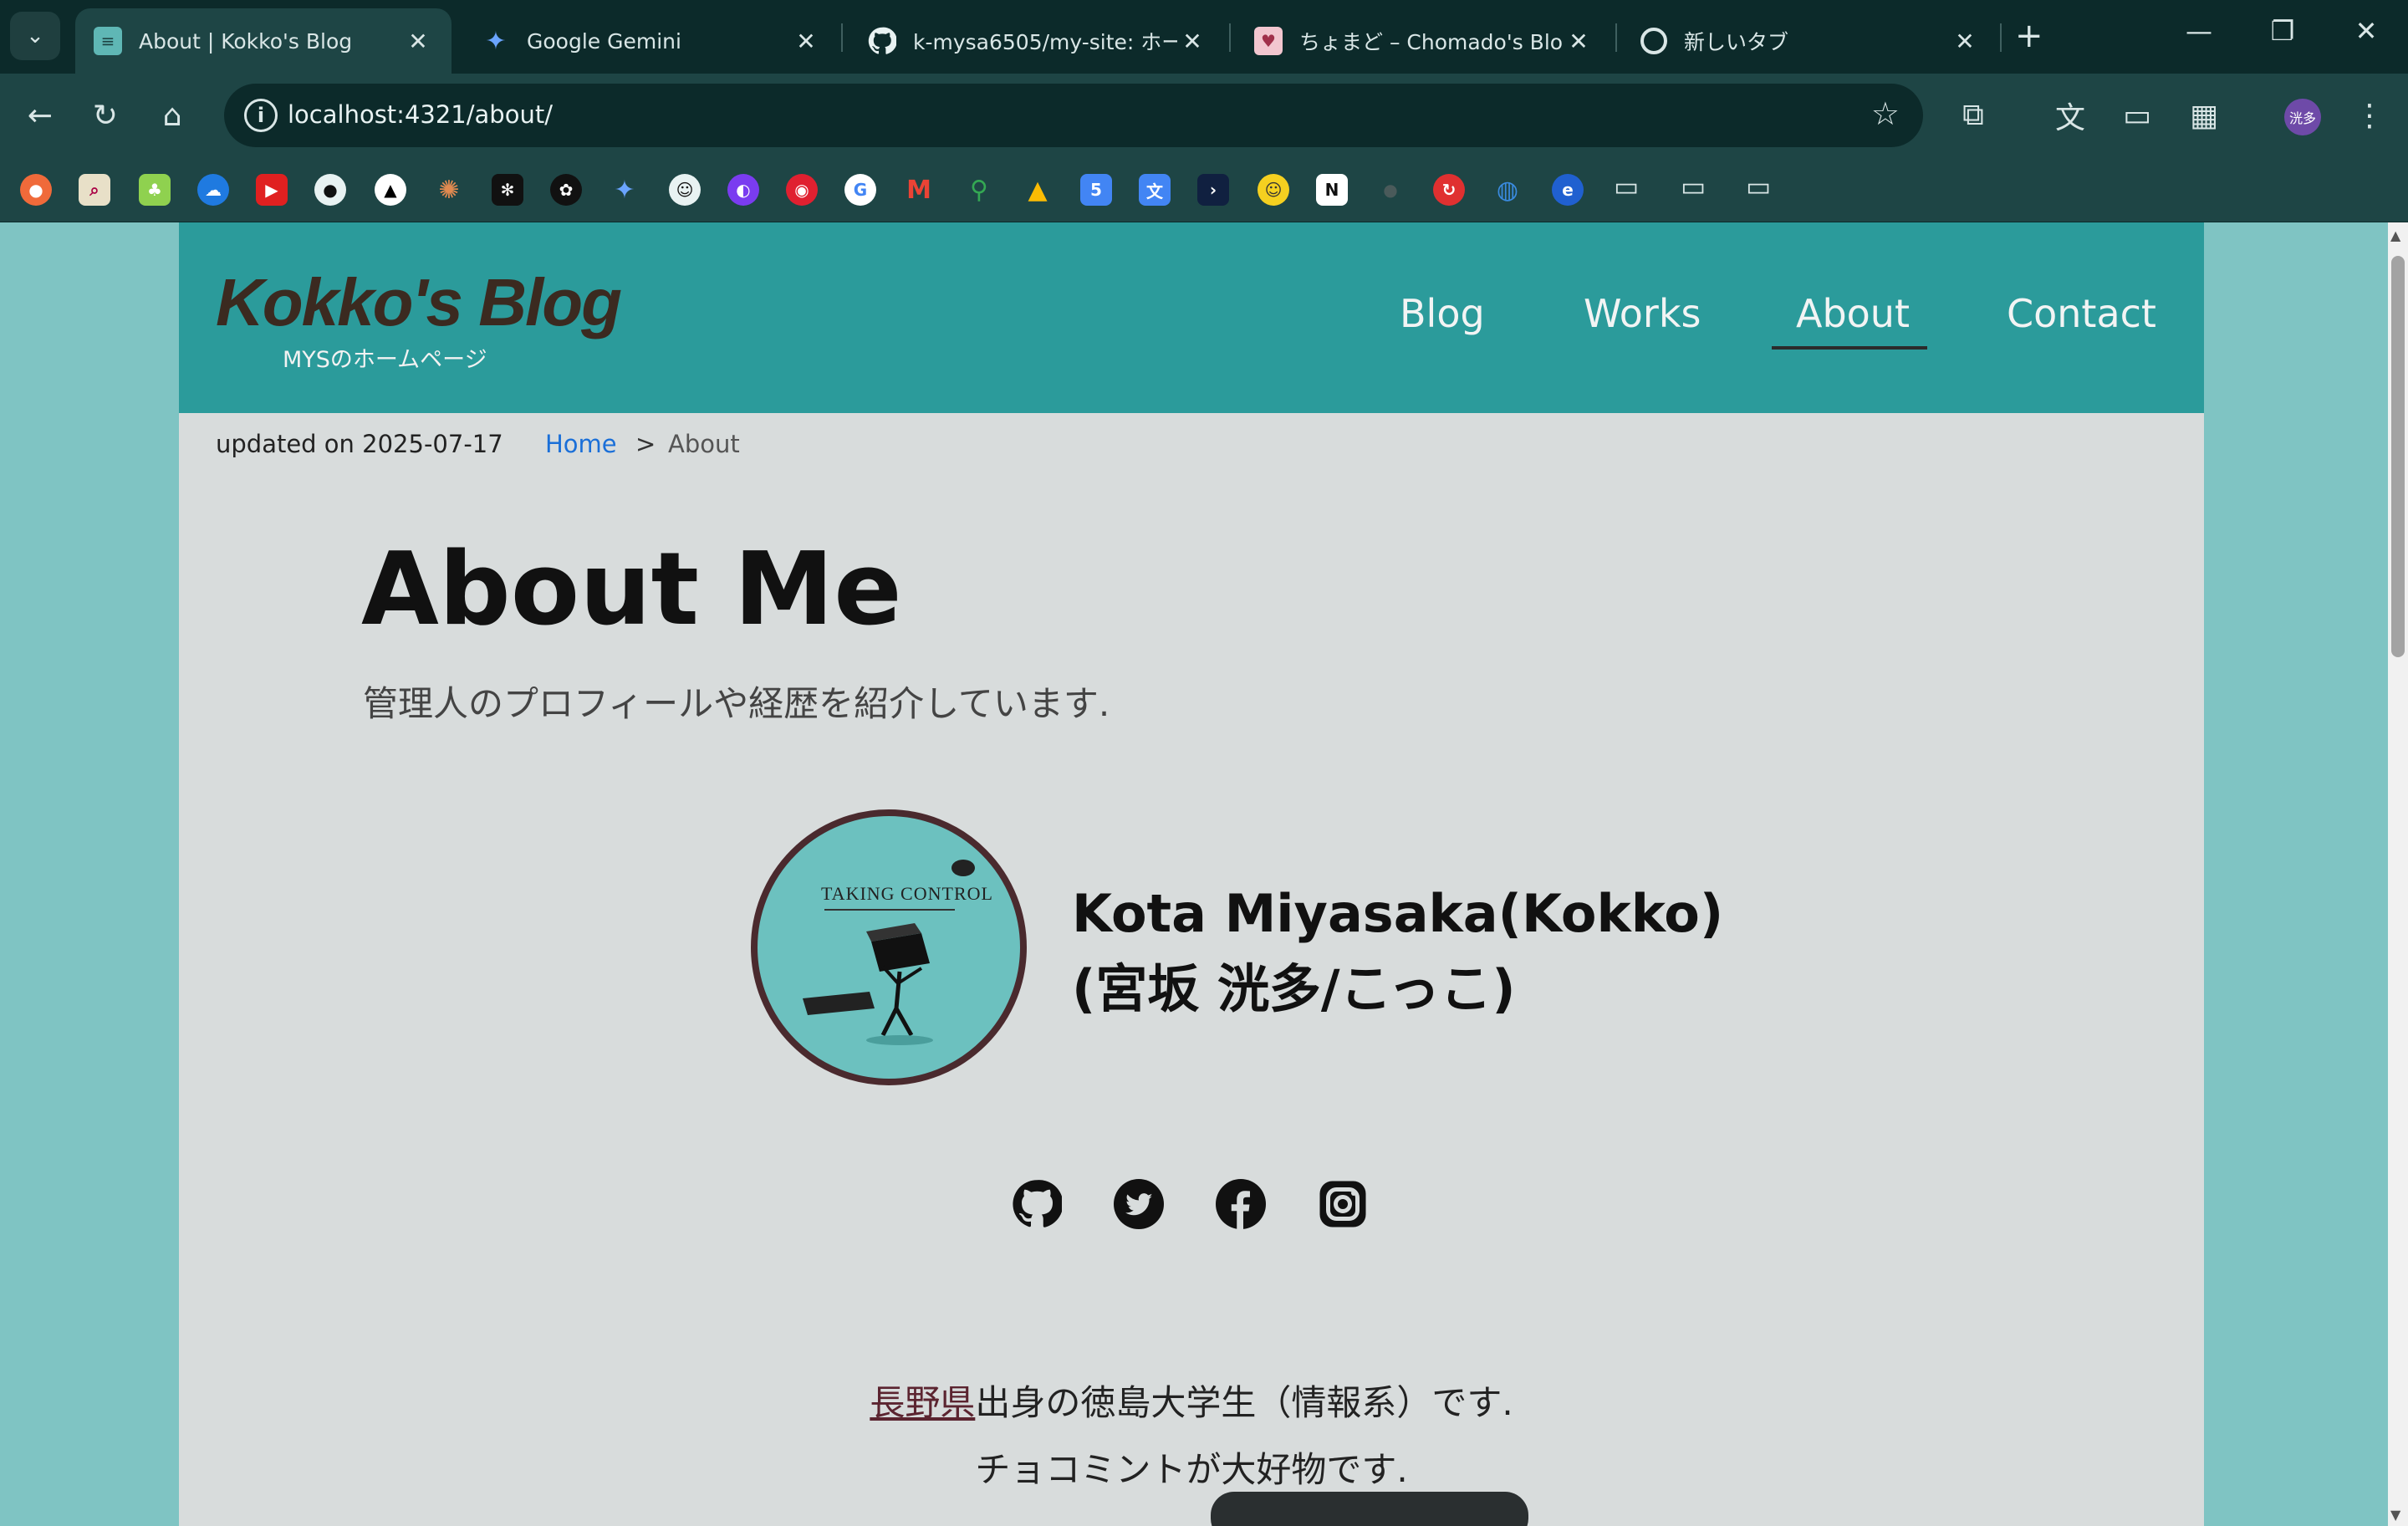 This screenshot has height=1526, width=2408. What do you see at coordinates (1443, 313) in the screenshot?
I see `nav-blog: Blog` at bounding box center [1443, 313].